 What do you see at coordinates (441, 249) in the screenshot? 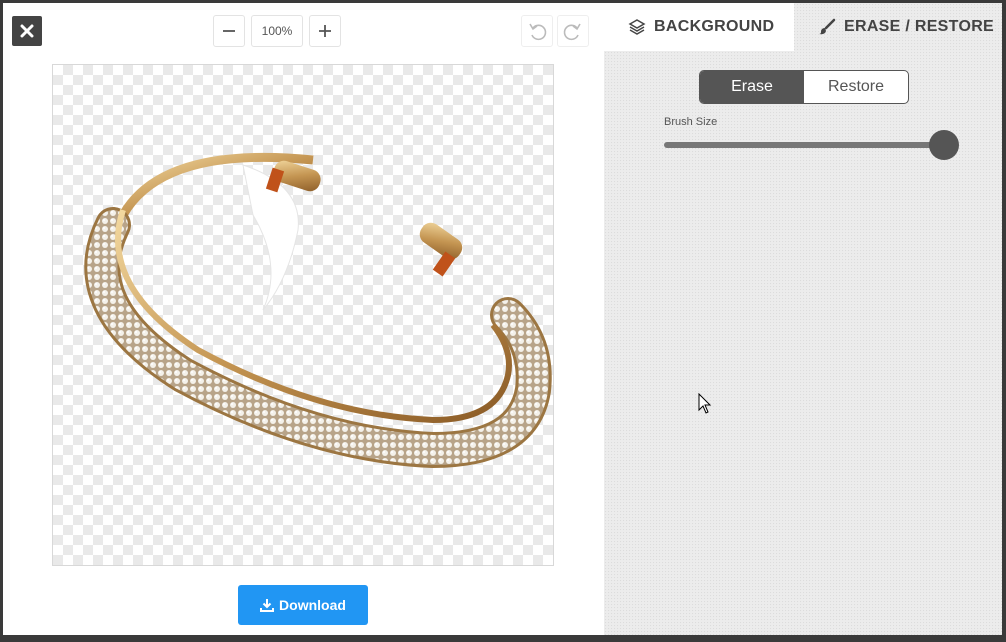
I see `bracelet-end-right` at bounding box center [441, 249].